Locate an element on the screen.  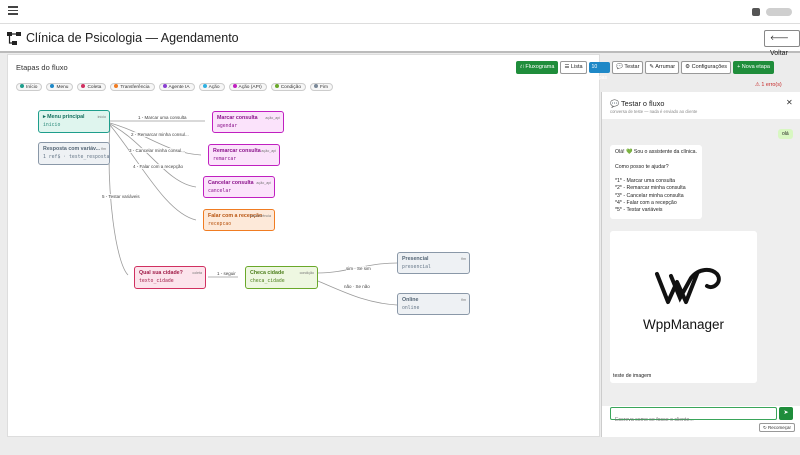
restart-icon: ↻ is located at coordinates (765, 427).